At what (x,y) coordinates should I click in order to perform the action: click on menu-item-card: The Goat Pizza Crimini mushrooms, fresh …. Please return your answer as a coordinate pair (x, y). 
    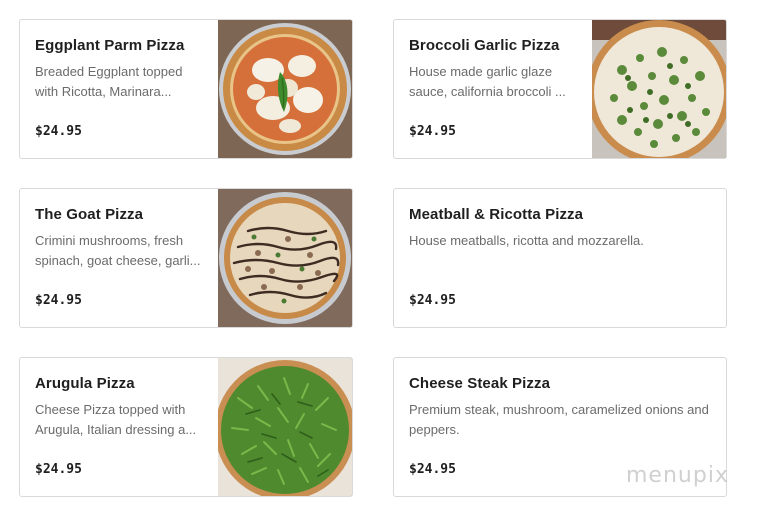
    Looking at the image, I should click on (186, 258).